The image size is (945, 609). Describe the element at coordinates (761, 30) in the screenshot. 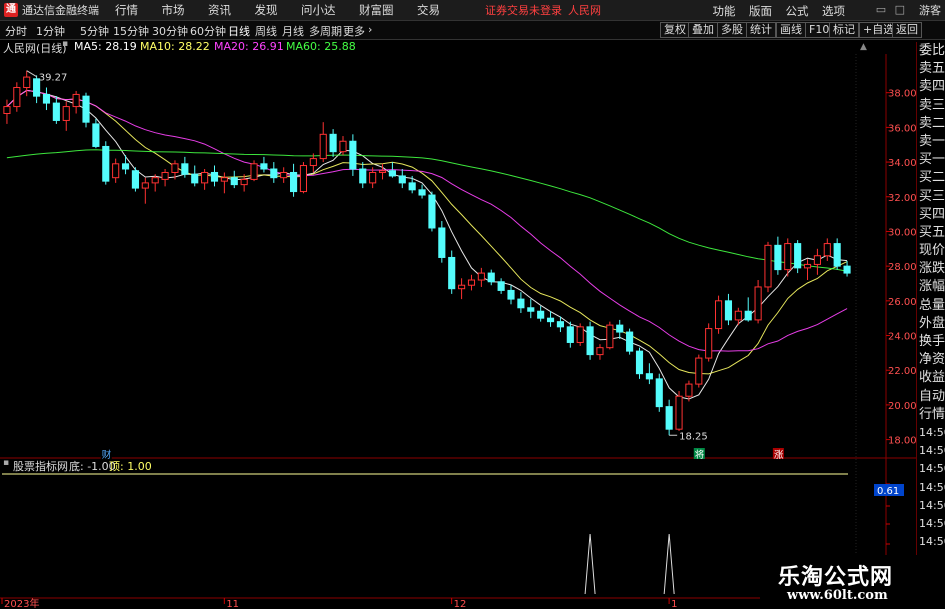

I see `stats-button: 统计` at that location.